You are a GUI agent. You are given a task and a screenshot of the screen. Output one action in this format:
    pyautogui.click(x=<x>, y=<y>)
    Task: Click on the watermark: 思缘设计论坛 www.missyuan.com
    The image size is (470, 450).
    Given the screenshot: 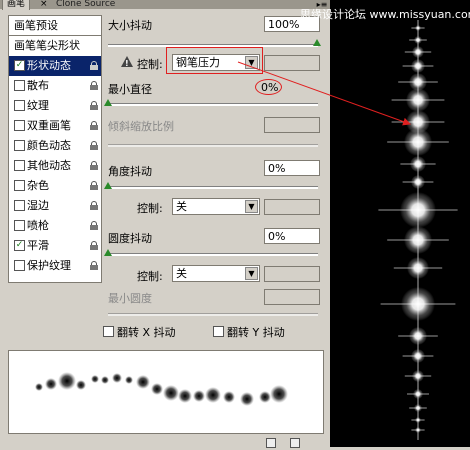 What is the action you would take?
    pyautogui.click(x=385, y=14)
    